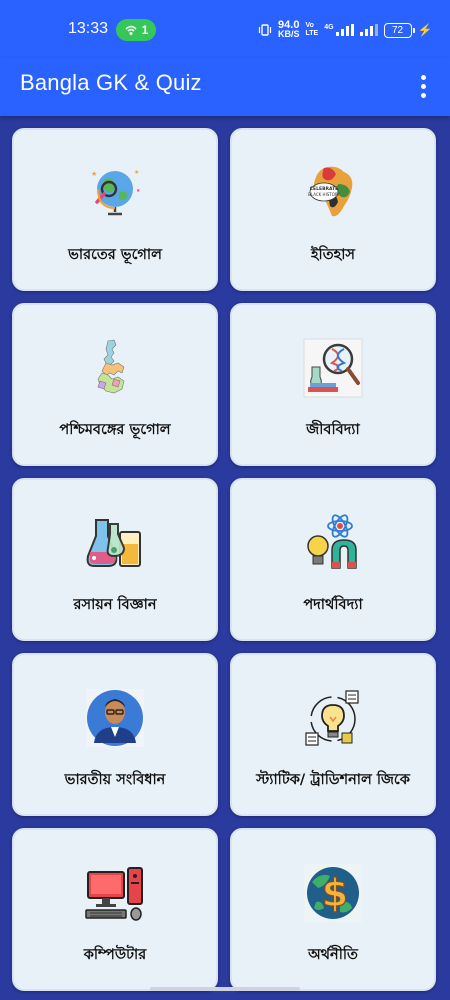 The width and height of the screenshot is (450, 1000). Describe the element at coordinates (333, 430) in the screenshot. I see `category-label: জীববিদ্যা` at that location.